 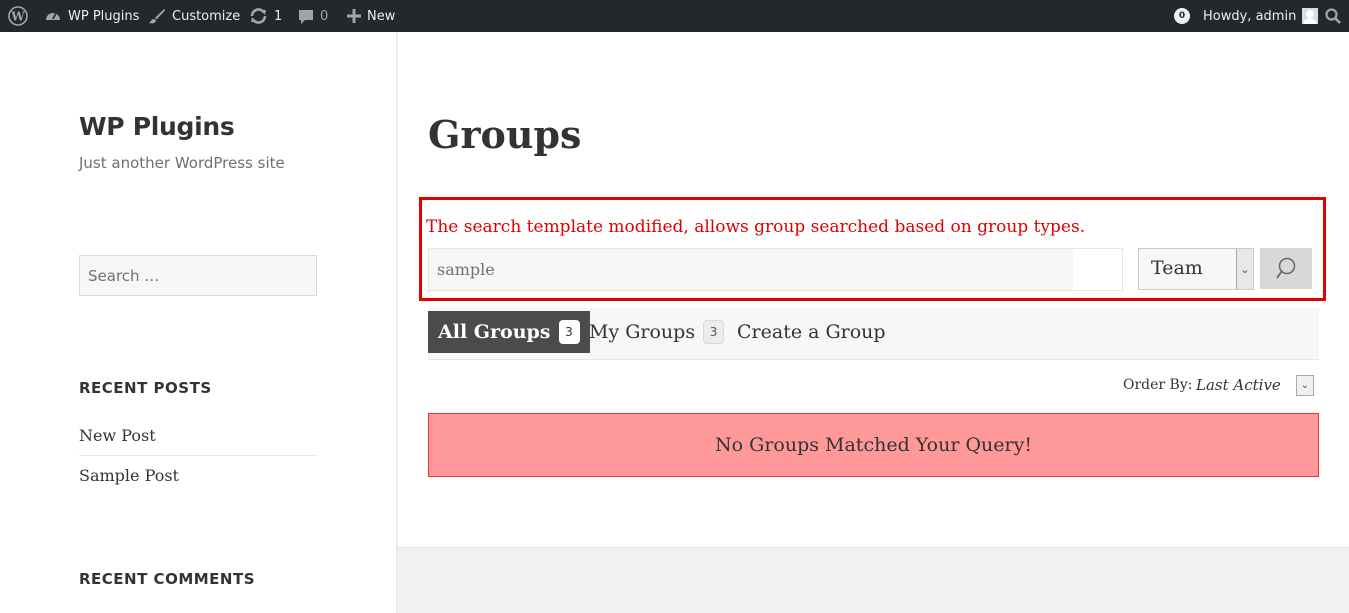 I want to click on group-search-button, so click(x=1286, y=268).